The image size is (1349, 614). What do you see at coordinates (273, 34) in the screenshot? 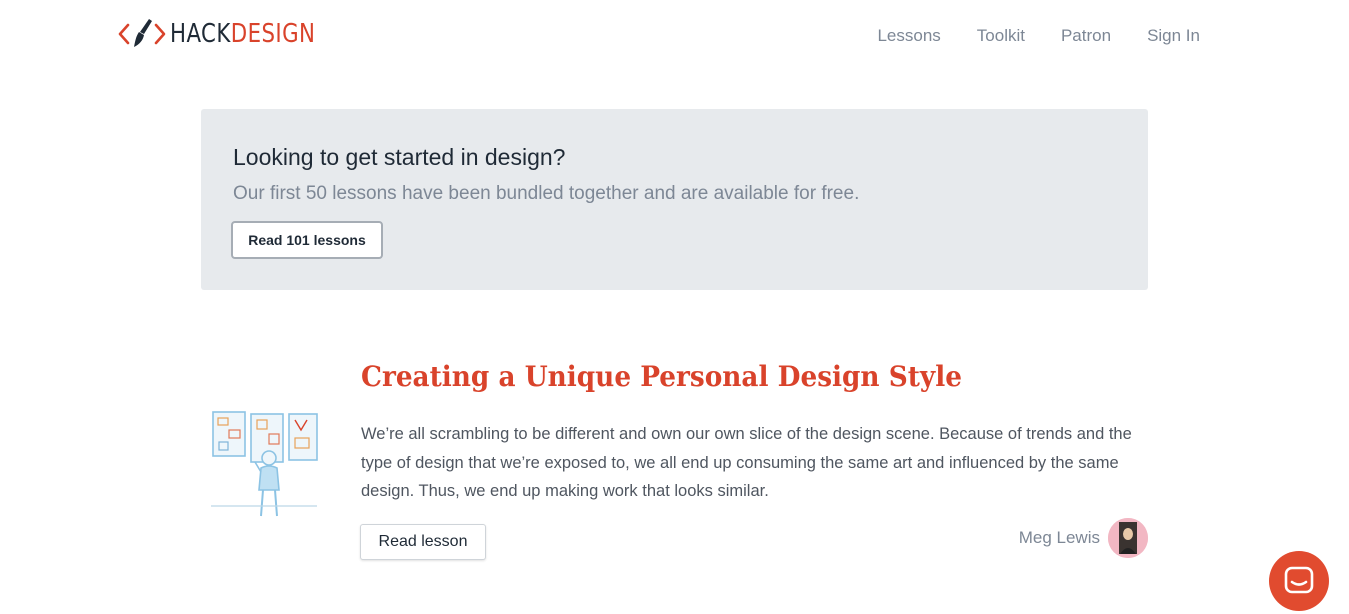
I see `logo-design: DESIGN` at bounding box center [273, 34].